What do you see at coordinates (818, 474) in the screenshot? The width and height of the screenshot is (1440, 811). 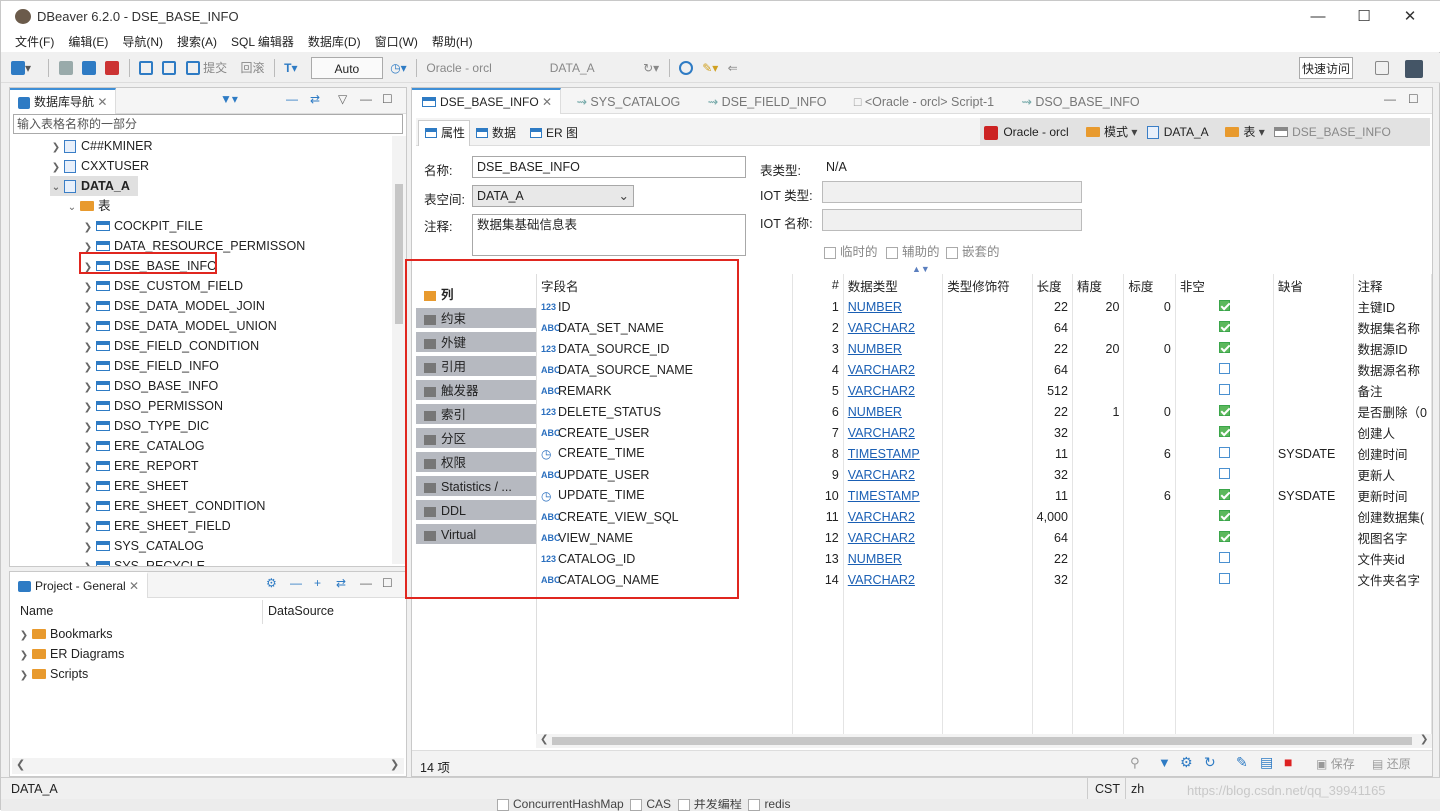 I see `cell-ordinal: 9` at bounding box center [818, 474].